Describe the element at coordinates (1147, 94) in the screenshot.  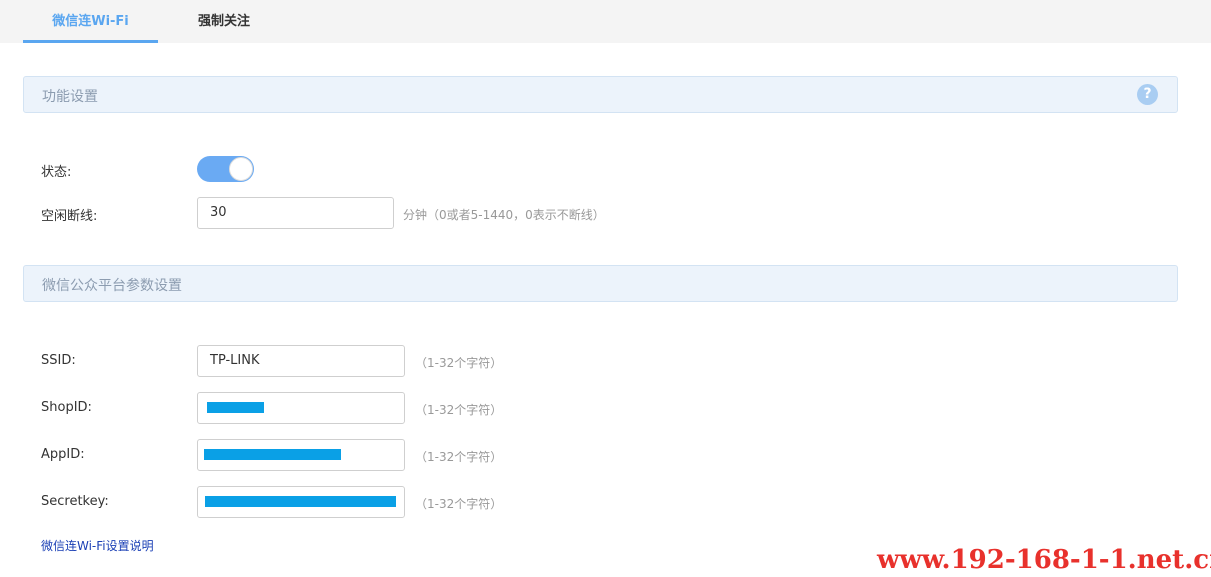
I see `help-icon: ?` at that location.